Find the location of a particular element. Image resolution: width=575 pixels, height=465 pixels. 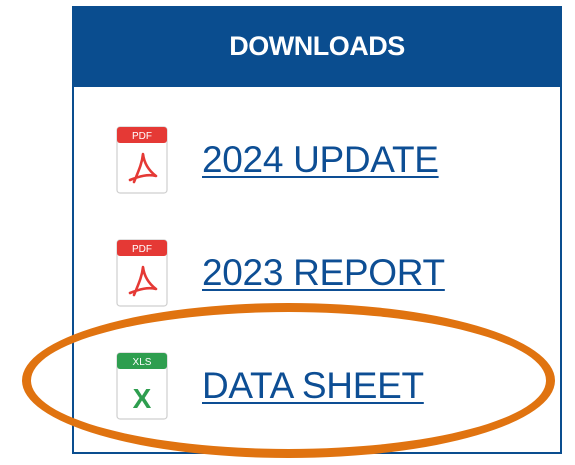

download-link-2024-update: 2024 UPDATE is located at coordinates (320, 160).